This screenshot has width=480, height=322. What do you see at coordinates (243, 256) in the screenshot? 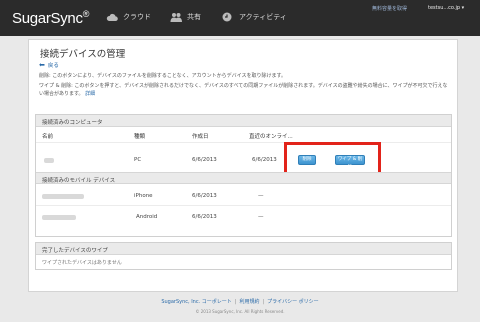
I see `wiped-devices-section: 完了したデバイスのワイプ ワイプされたデバイスはありません` at bounding box center [243, 256].